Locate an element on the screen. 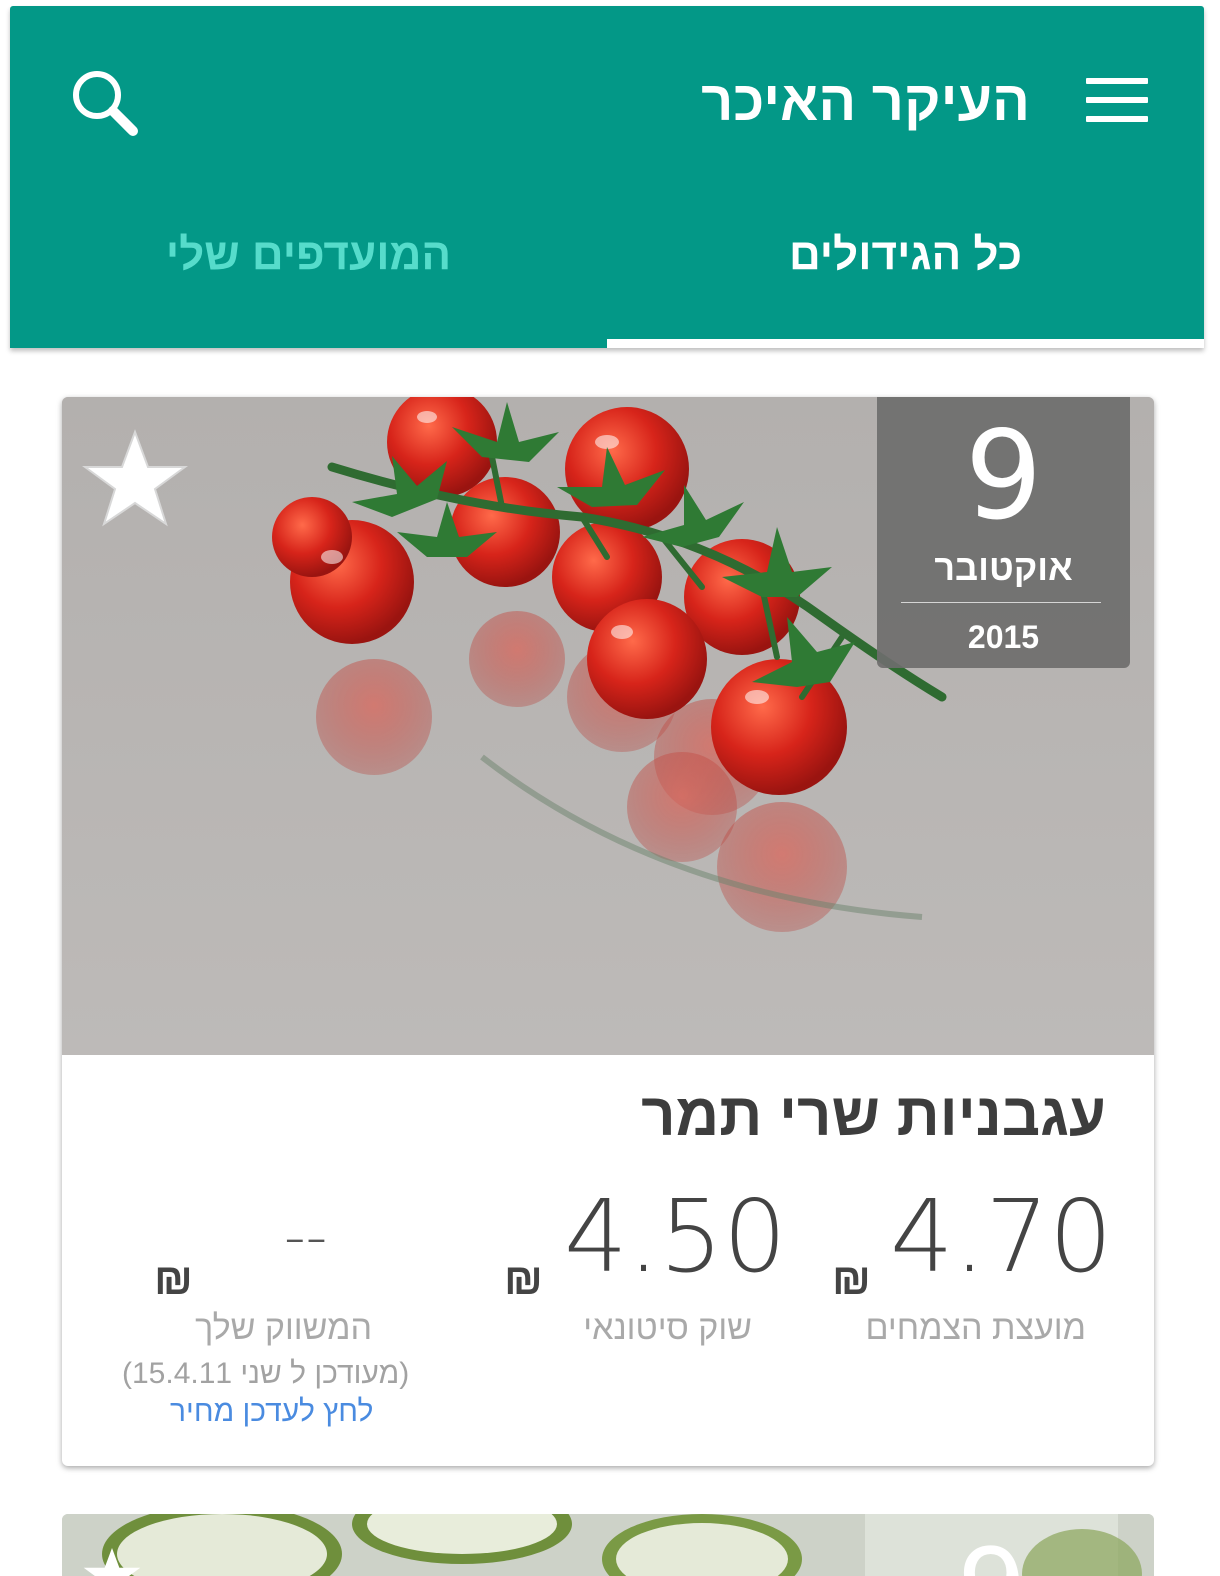 Image resolution: width=1220 pixels, height=1576 pixels. tab-all-crops: כל הגידולים is located at coordinates (905, 263).